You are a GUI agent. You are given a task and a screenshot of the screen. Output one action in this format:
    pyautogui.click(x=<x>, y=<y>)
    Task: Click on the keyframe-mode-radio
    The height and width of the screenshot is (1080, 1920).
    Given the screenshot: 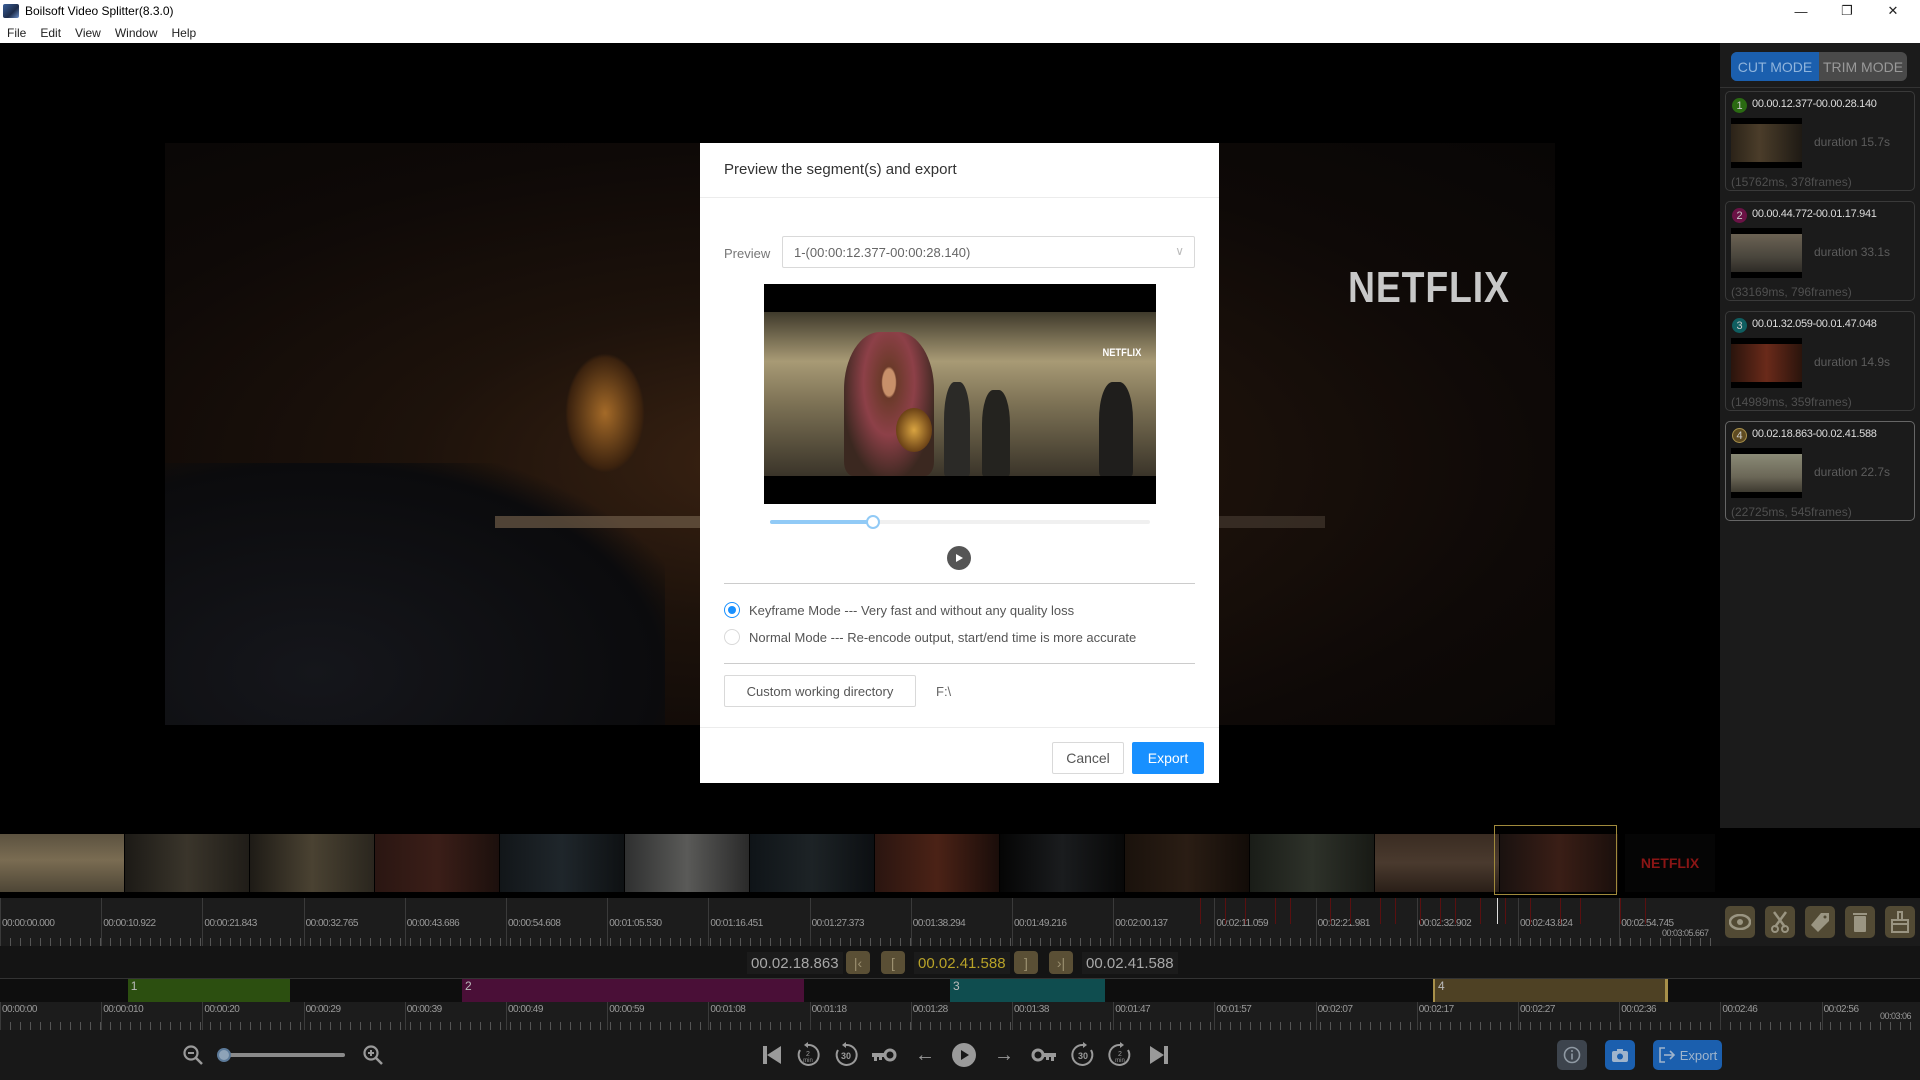 What is the action you would take?
    pyautogui.click(x=732, y=610)
    